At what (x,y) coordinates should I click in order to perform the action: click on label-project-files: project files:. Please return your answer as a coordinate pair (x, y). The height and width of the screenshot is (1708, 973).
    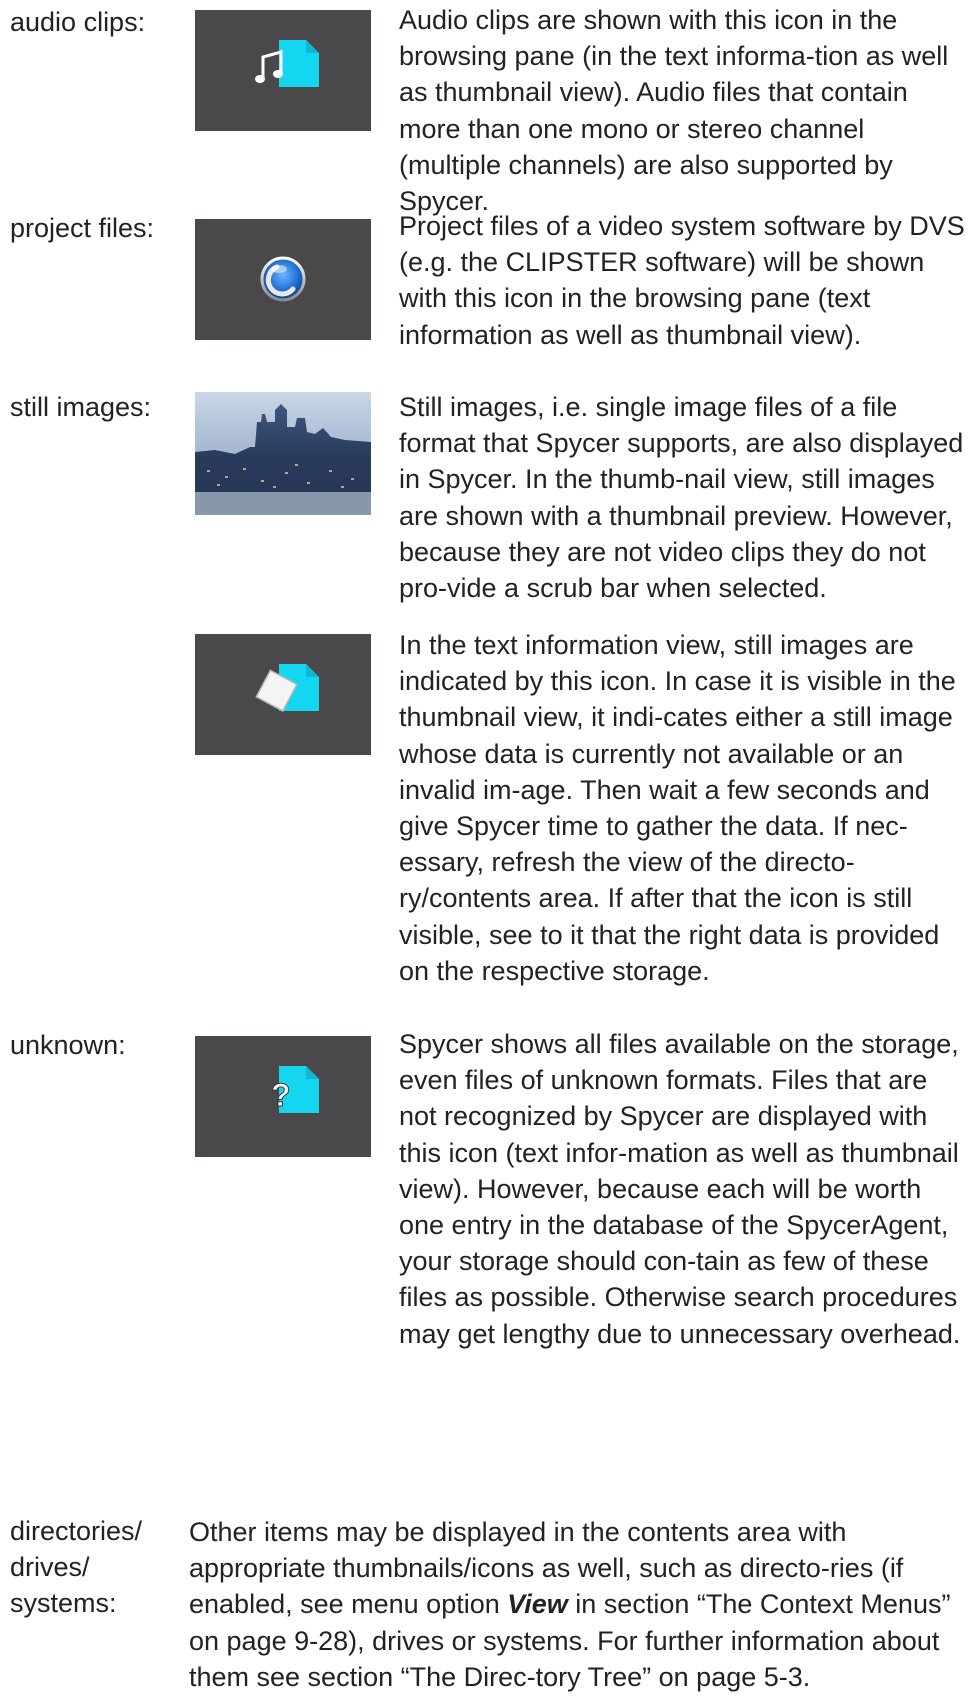
    Looking at the image, I should click on (82, 228).